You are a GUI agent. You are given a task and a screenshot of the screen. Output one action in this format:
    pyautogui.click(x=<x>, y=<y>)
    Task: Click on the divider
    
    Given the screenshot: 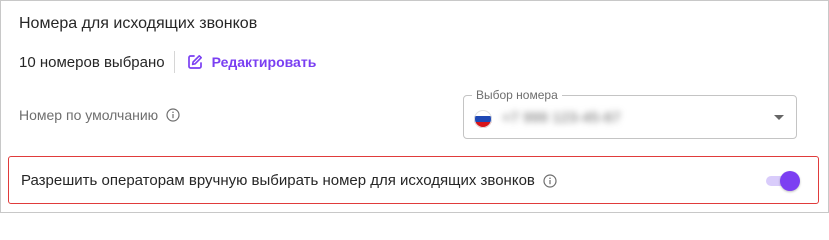 What is the action you would take?
    pyautogui.click(x=174, y=62)
    